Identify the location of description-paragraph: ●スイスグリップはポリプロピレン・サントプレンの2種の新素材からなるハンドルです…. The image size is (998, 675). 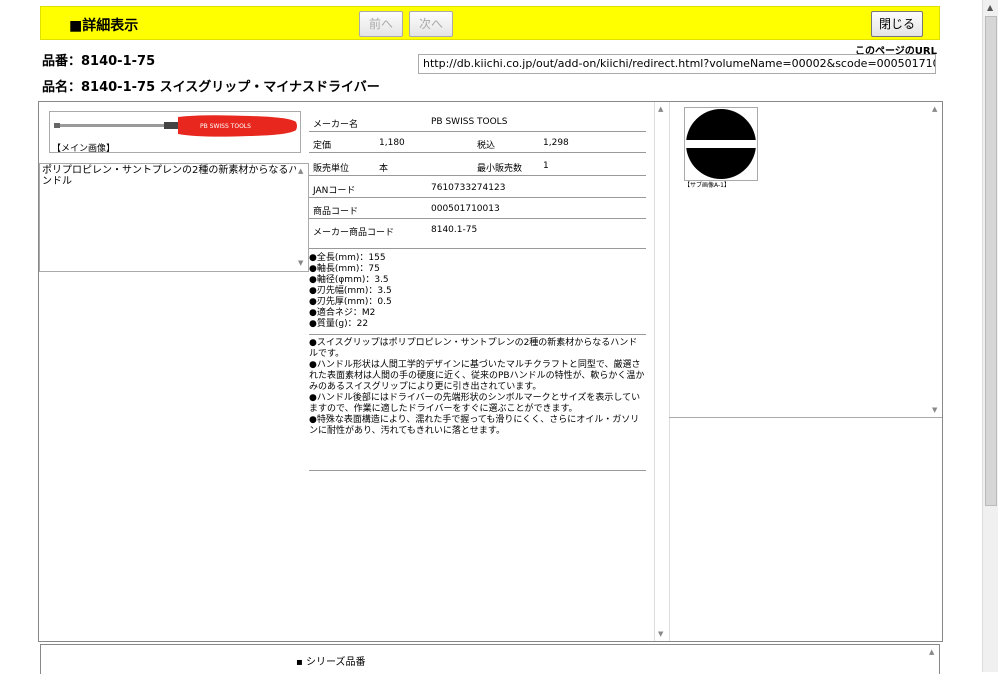
(473, 348).